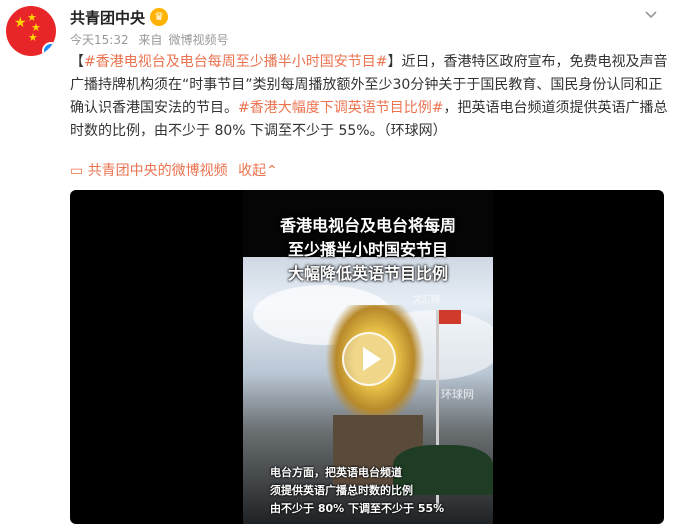  Describe the element at coordinates (367, 225) in the screenshot. I see `video-title-line: 香港电视台及电台将每周` at that location.